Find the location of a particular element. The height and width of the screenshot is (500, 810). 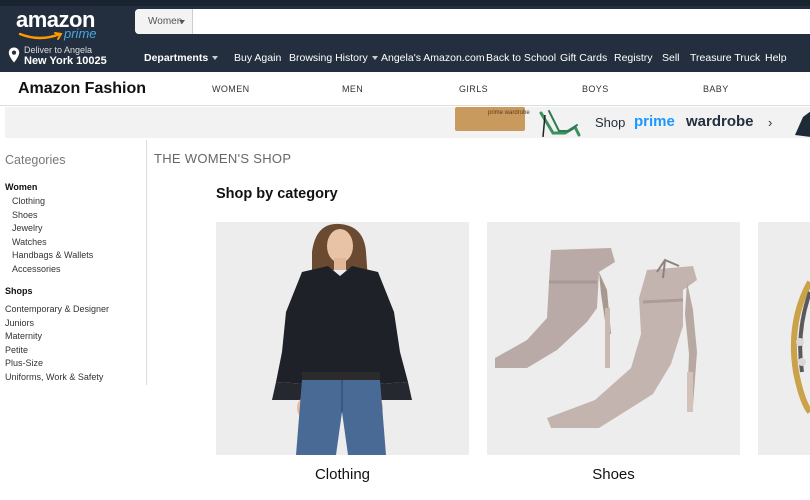

prime-wardrobe-banner: prime wardrobe Shop prime wardrobe › is located at coordinates (407, 122).